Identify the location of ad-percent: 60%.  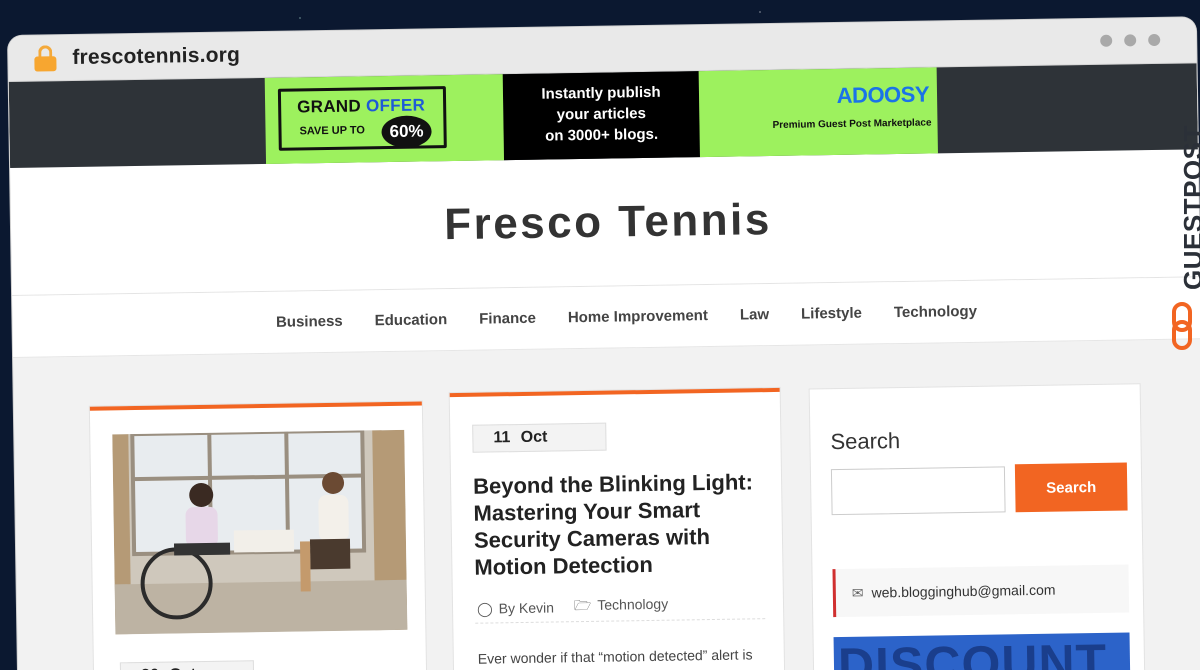
(406, 132).